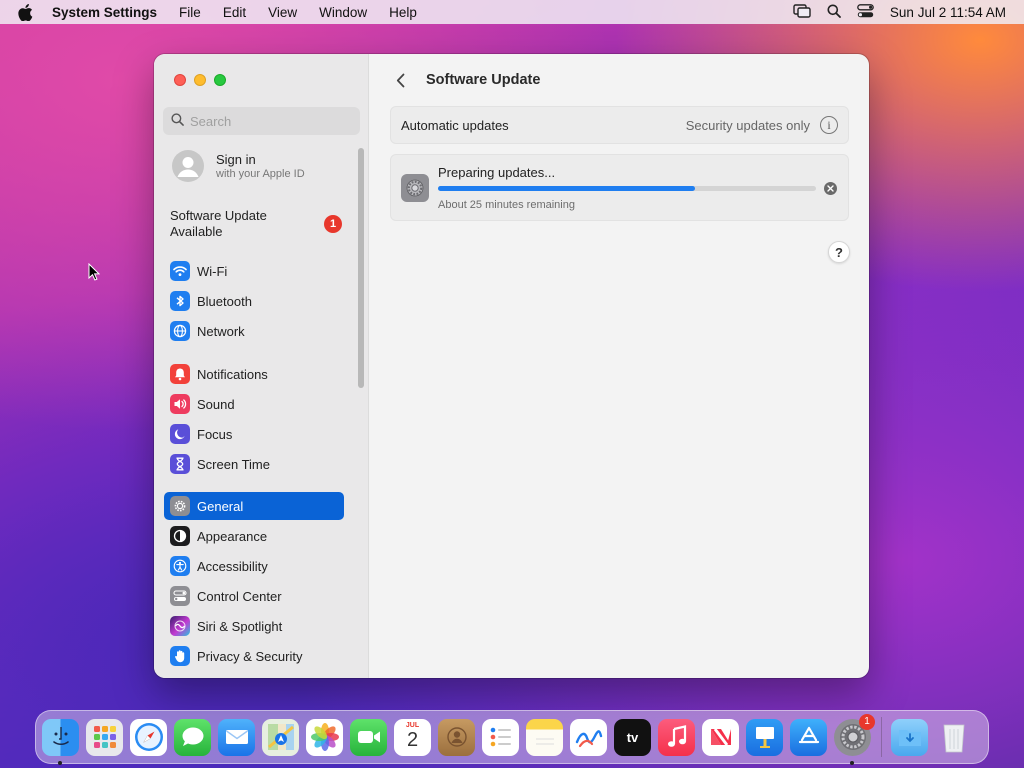 Image resolution: width=1024 pixels, height=768 pixels. I want to click on signin-subtitle: with your Apple ID, so click(260, 174).